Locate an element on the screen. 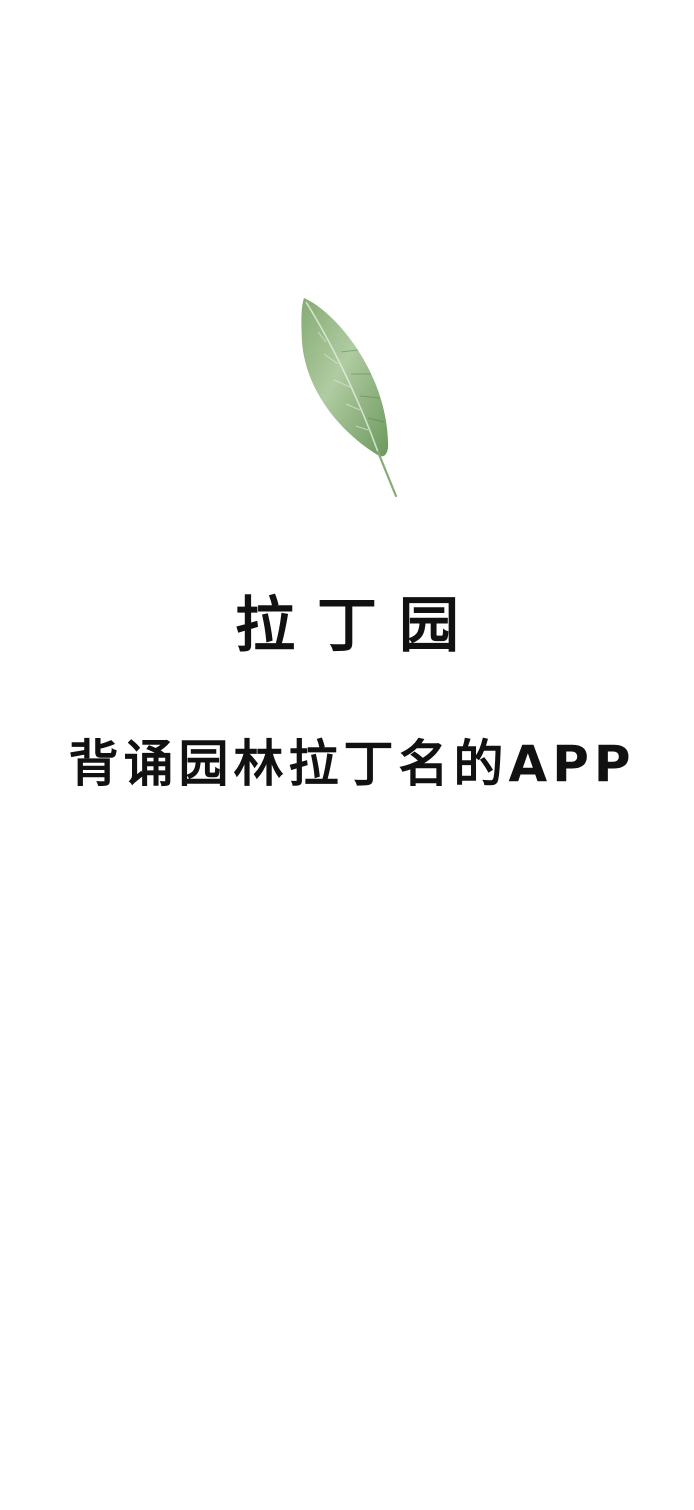 The width and height of the screenshot is (694, 1510). leaf-icon is located at coordinates (349, 398).